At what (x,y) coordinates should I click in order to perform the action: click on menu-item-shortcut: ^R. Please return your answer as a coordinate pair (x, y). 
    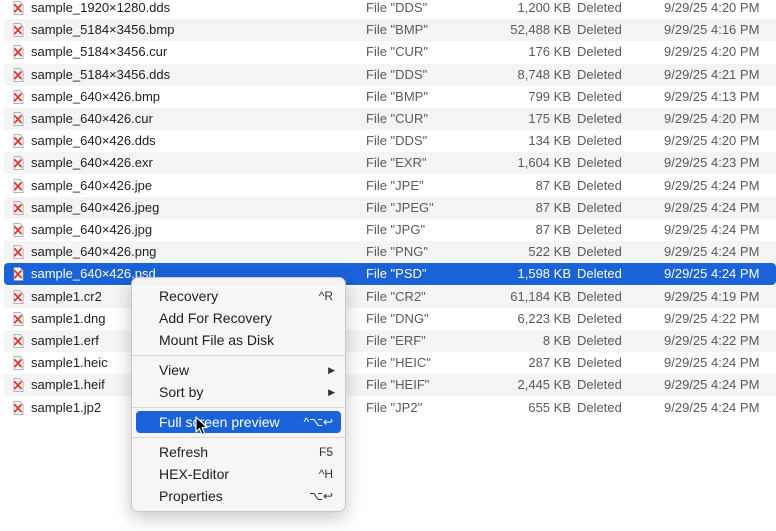
    Looking at the image, I should click on (325, 296).